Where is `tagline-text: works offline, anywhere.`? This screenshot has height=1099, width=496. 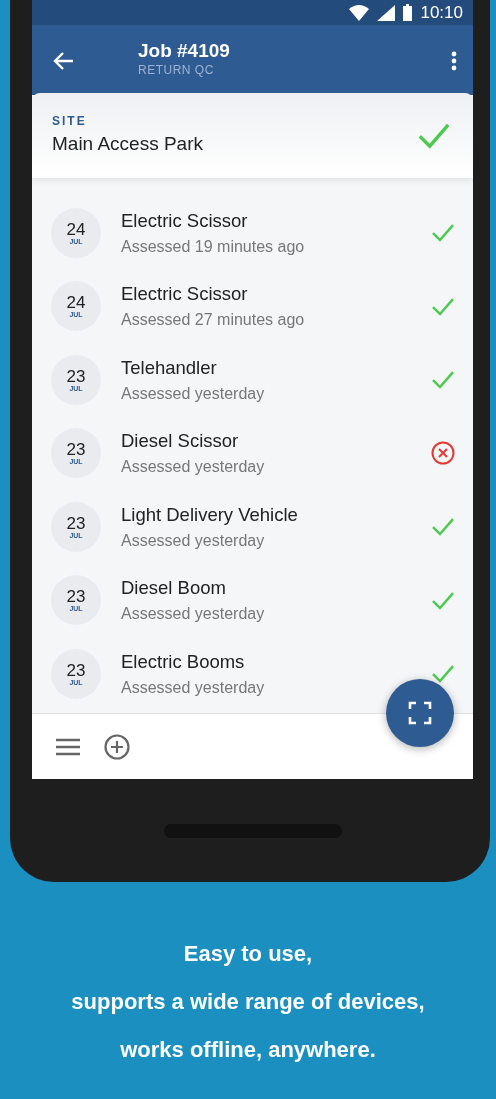
tagline-text: works offline, anywhere. is located at coordinates (248, 1050).